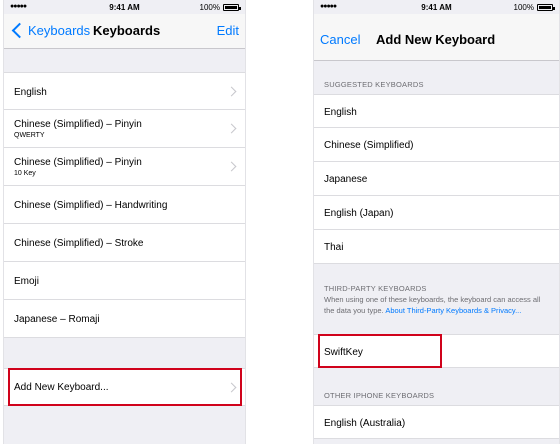 The image size is (560, 444). Describe the element at coordinates (436, 213) in the screenshot. I see `suggested-keyboard-row: English (Japan)` at that location.